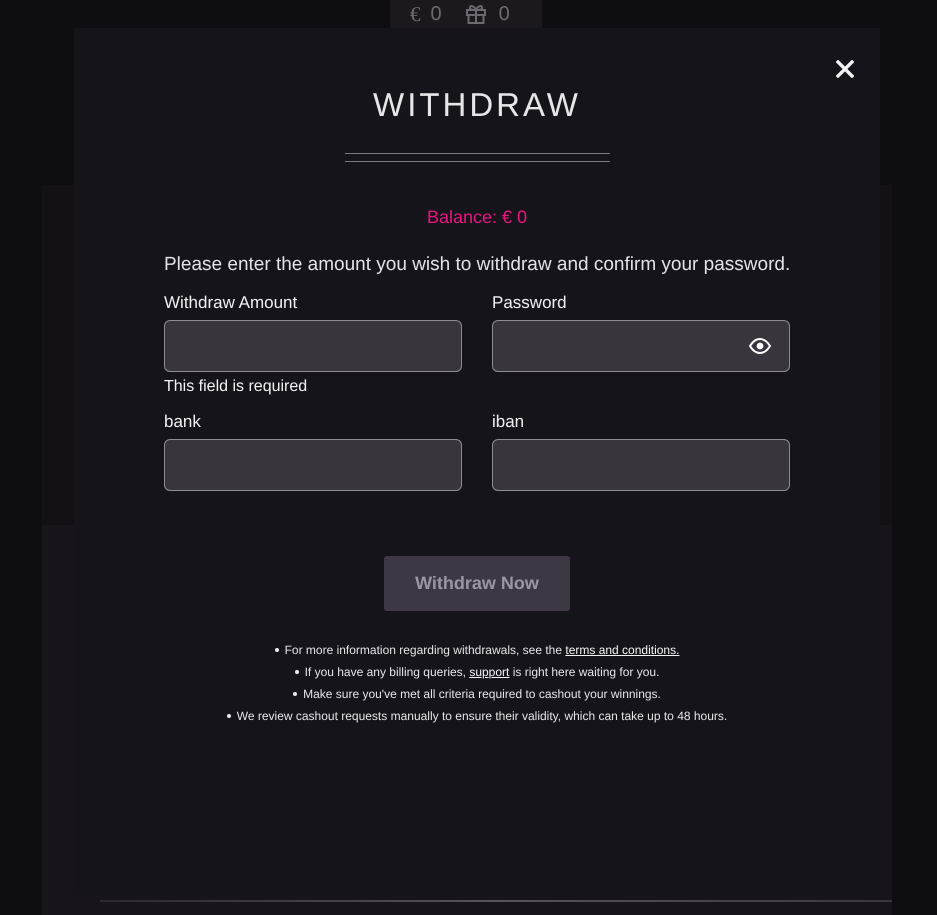  I want to click on note-text: For more information regarding withdrawals, see the terms and conditions., so click(482, 650).